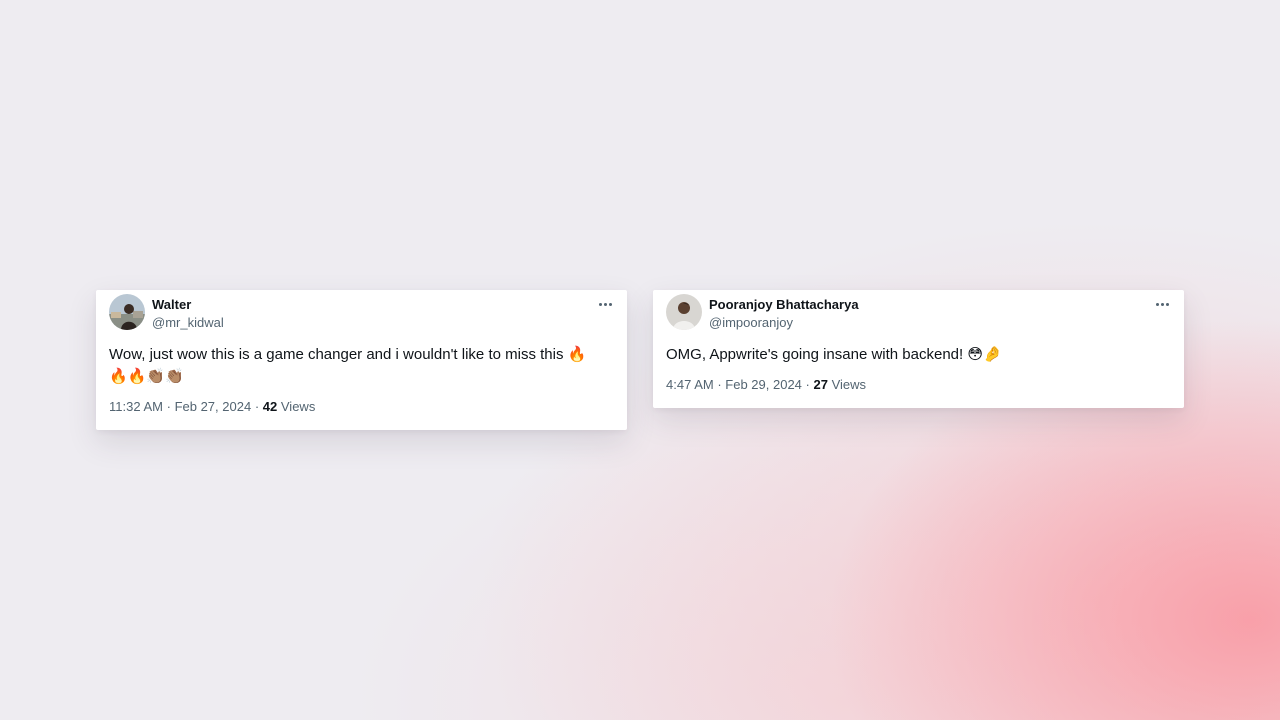 The image size is (1280, 720). What do you see at coordinates (918, 314) in the screenshot?
I see `tweet-header: Pooranjoy Bhattacharya @impooranjoy` at bounding box center [918, 314].